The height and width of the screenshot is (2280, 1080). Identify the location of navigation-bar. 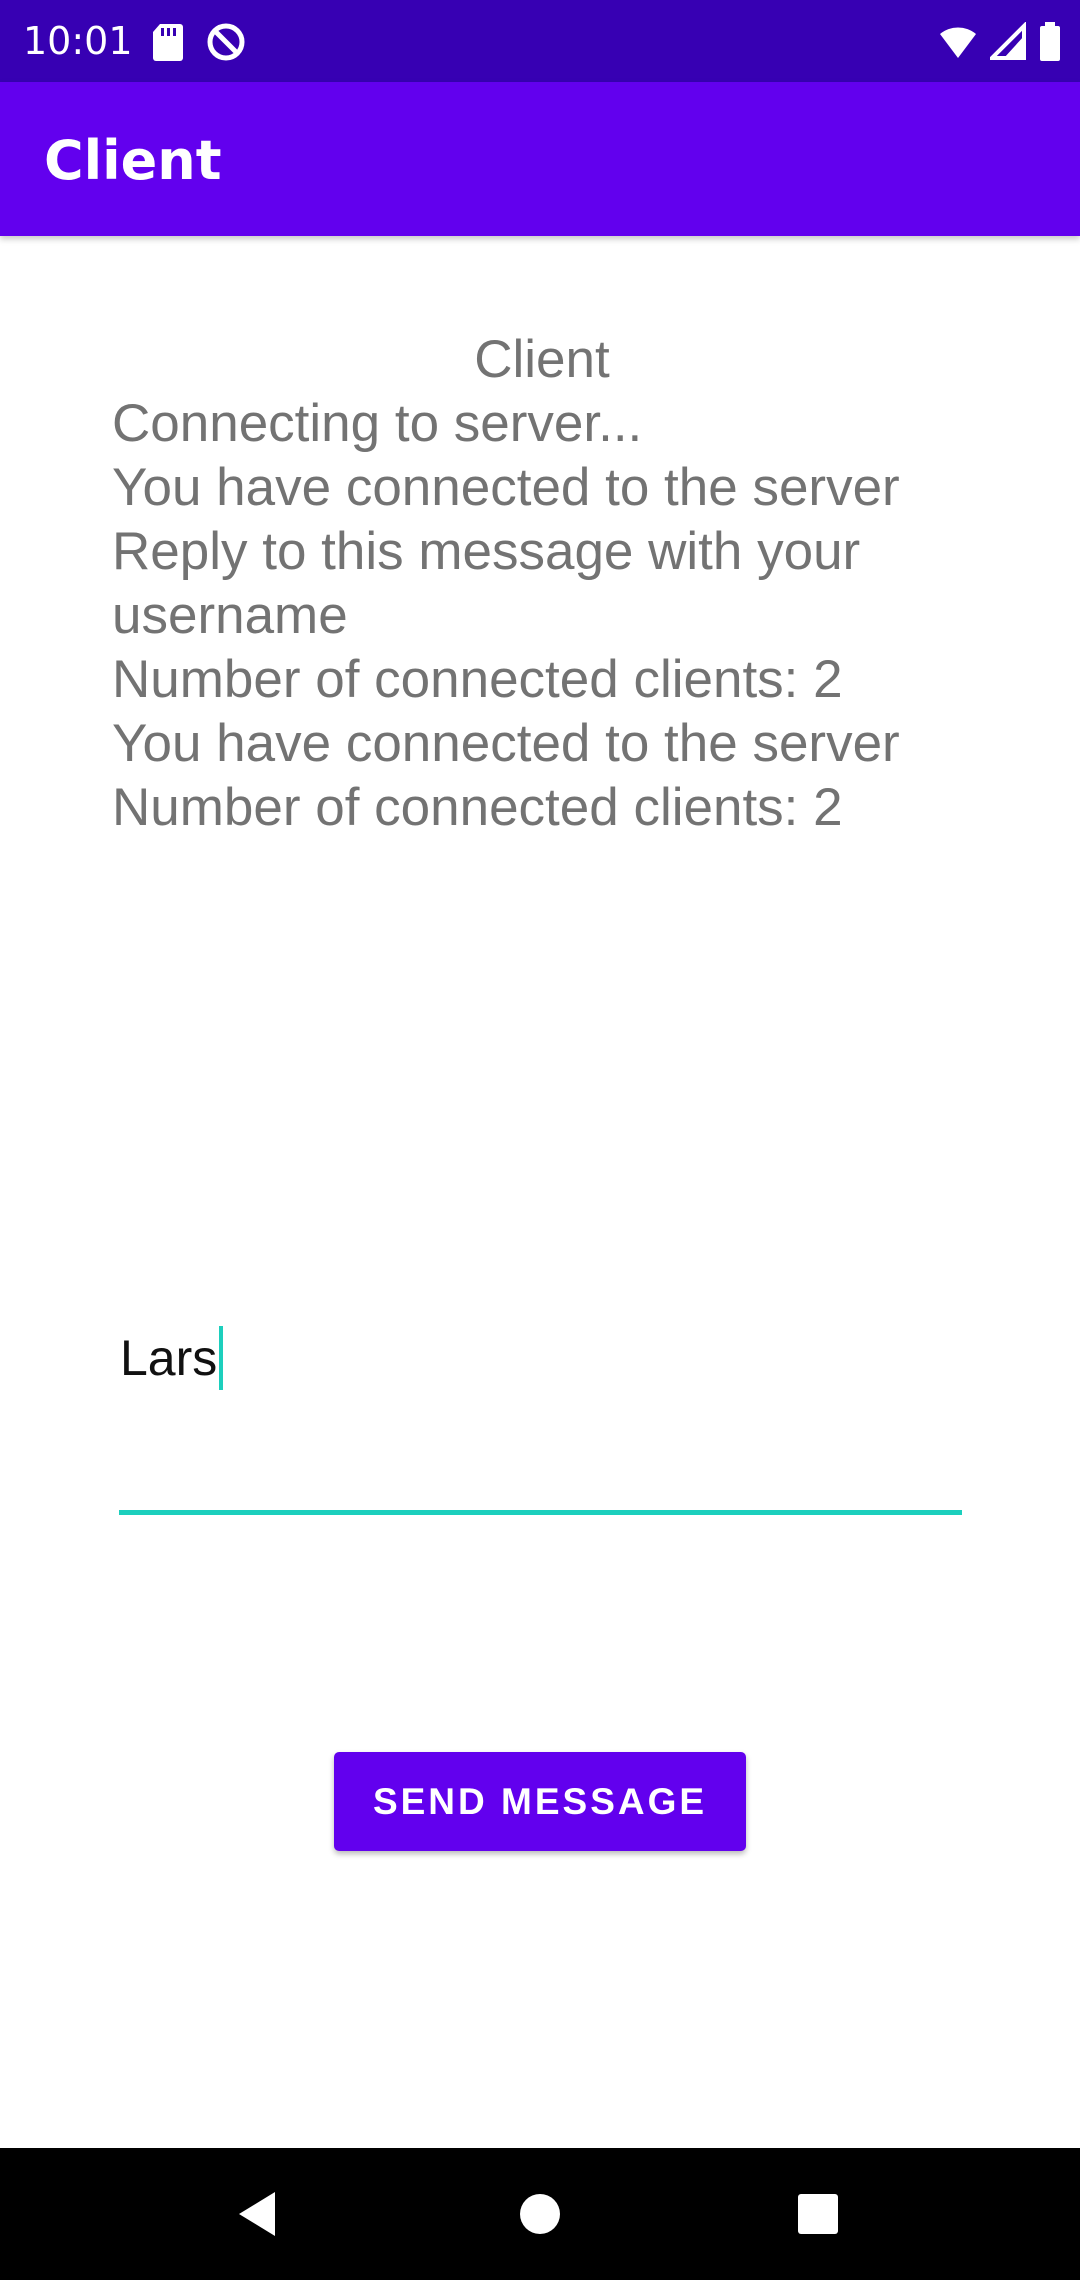
(540, 2214).